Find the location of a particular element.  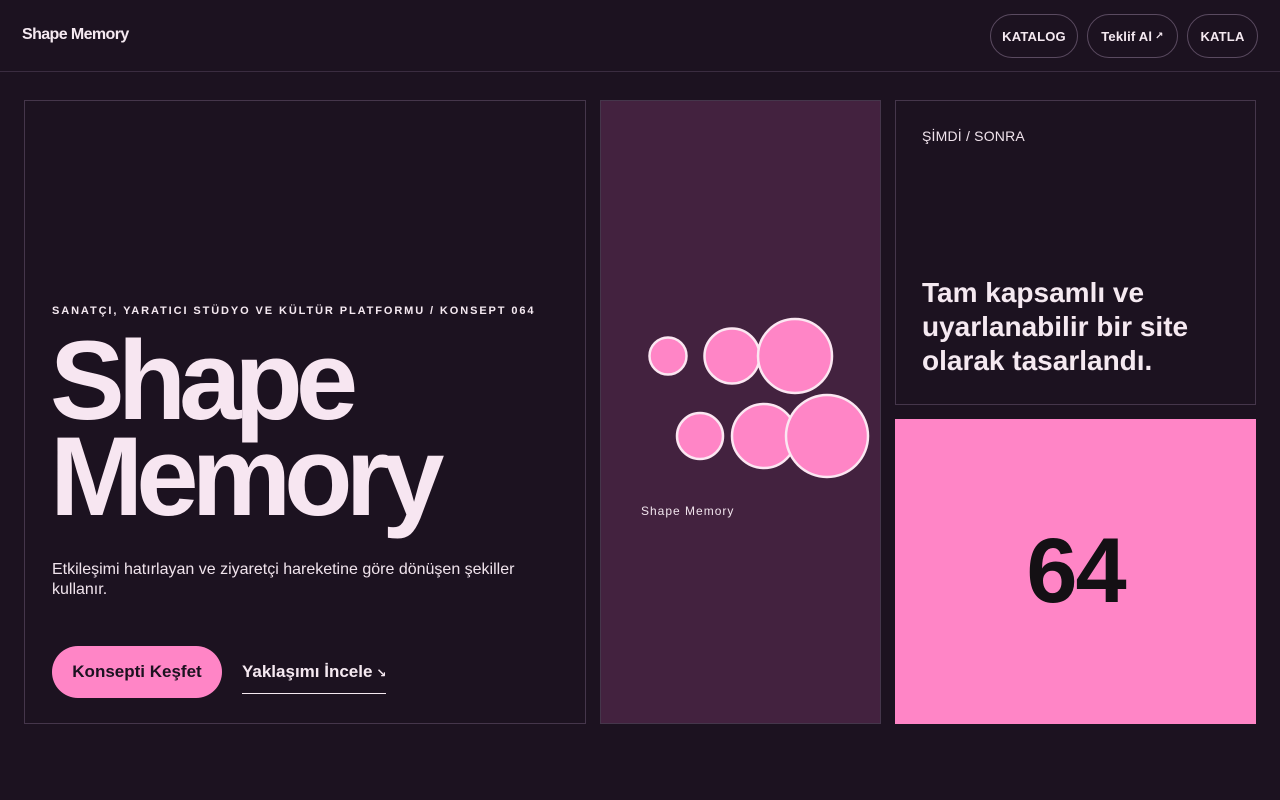

nav-join-button: KATLA is located at coordinates (1222, 36).